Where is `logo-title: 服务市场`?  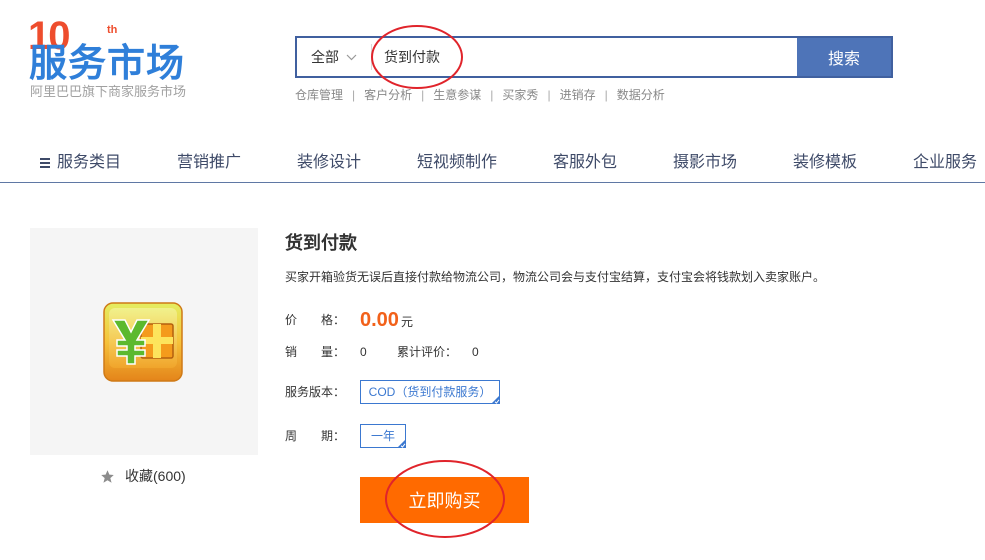 logo-title: 服务市场 is located at coordinates (107, 64).